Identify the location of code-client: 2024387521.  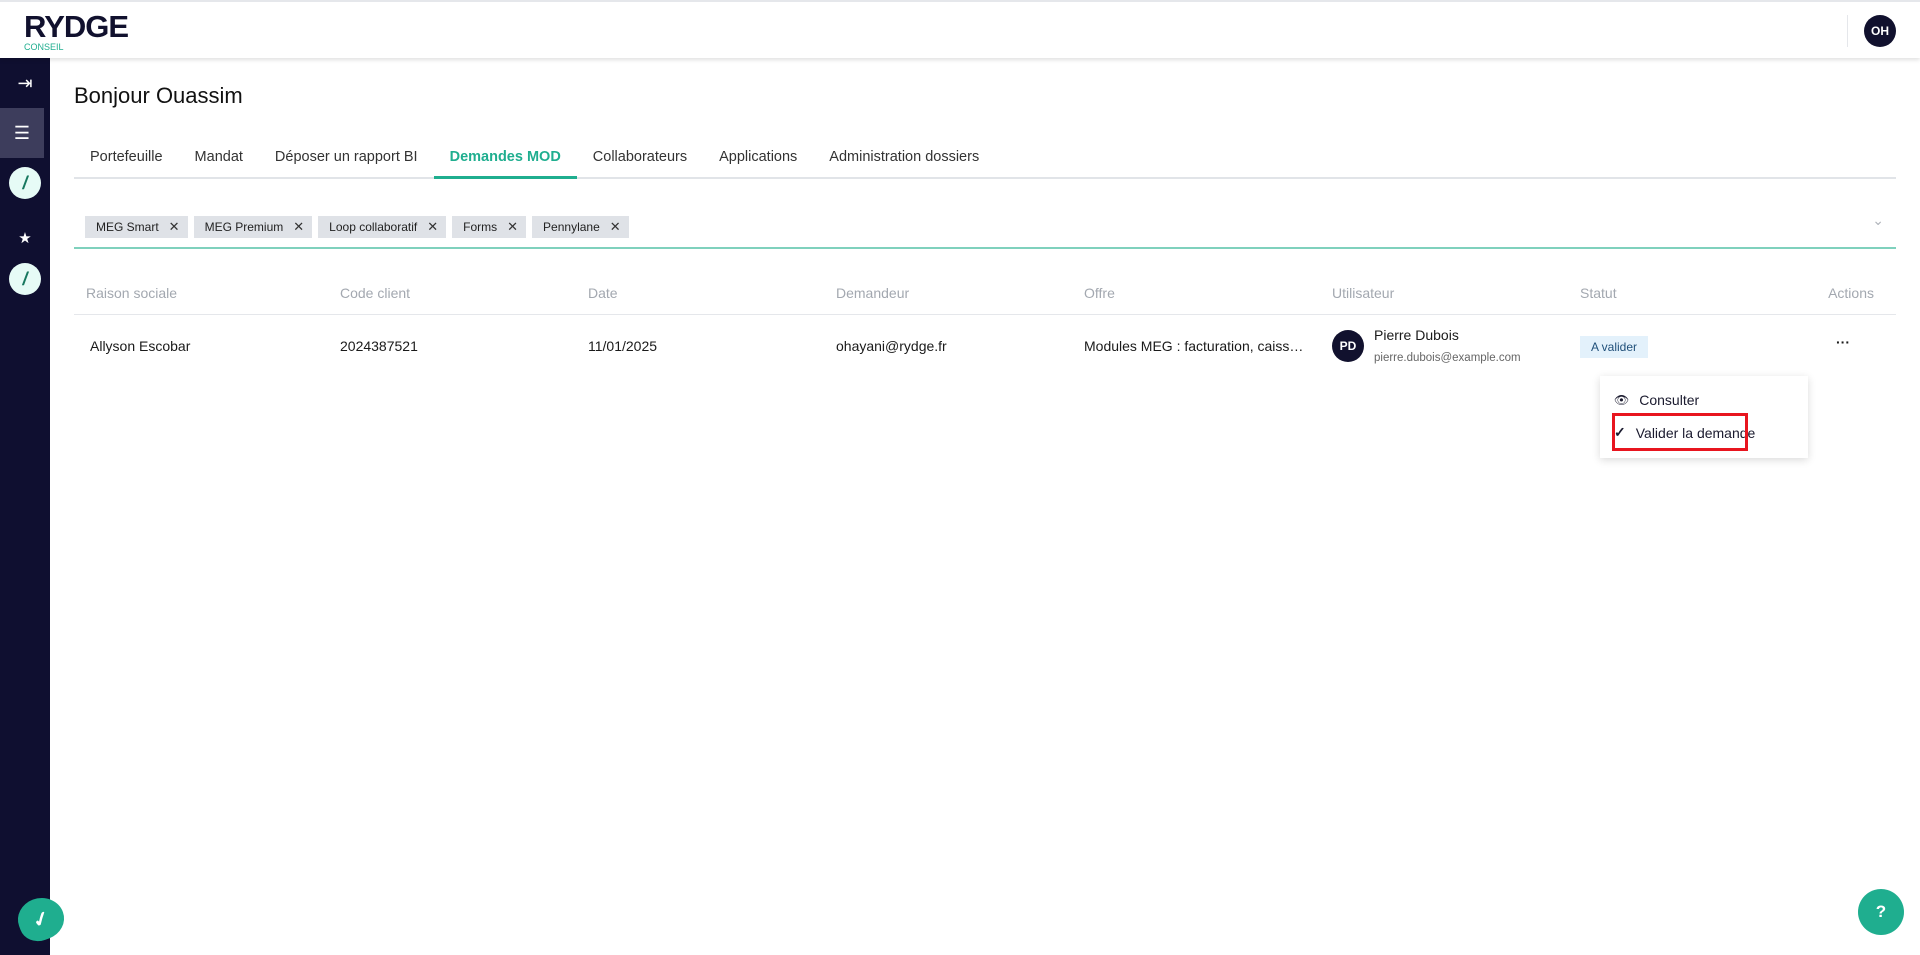
(379, 346).